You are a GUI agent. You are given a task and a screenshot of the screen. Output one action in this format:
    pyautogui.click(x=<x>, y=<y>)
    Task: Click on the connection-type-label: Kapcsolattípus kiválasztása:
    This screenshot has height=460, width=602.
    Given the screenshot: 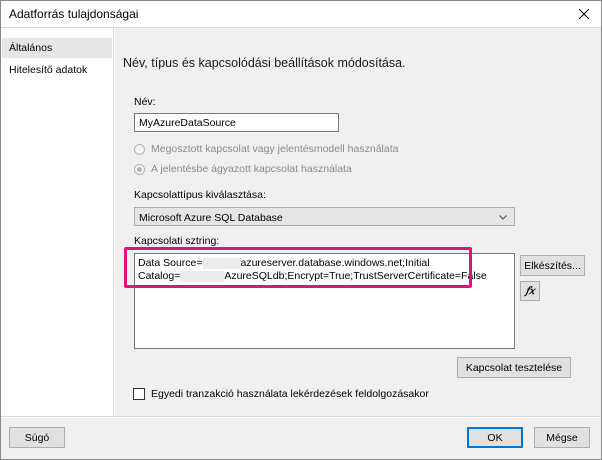 What is the action you would take?
    pyautogui.click(x=200, y=195)
    